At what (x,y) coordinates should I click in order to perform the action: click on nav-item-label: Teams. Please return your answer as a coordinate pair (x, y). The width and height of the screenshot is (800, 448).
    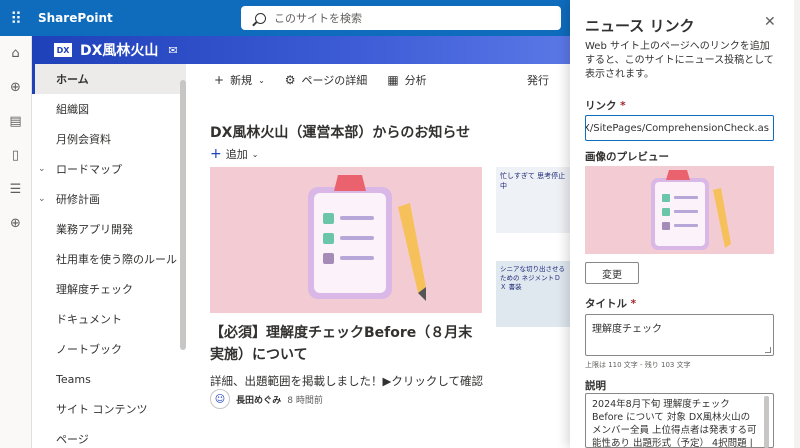
    Looking at the image, I should click on (73, 379).